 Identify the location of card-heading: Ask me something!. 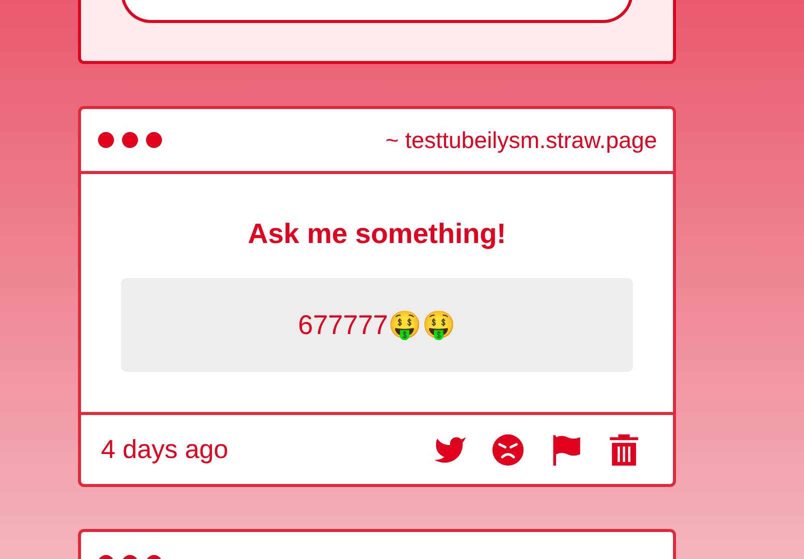
(377, 234).